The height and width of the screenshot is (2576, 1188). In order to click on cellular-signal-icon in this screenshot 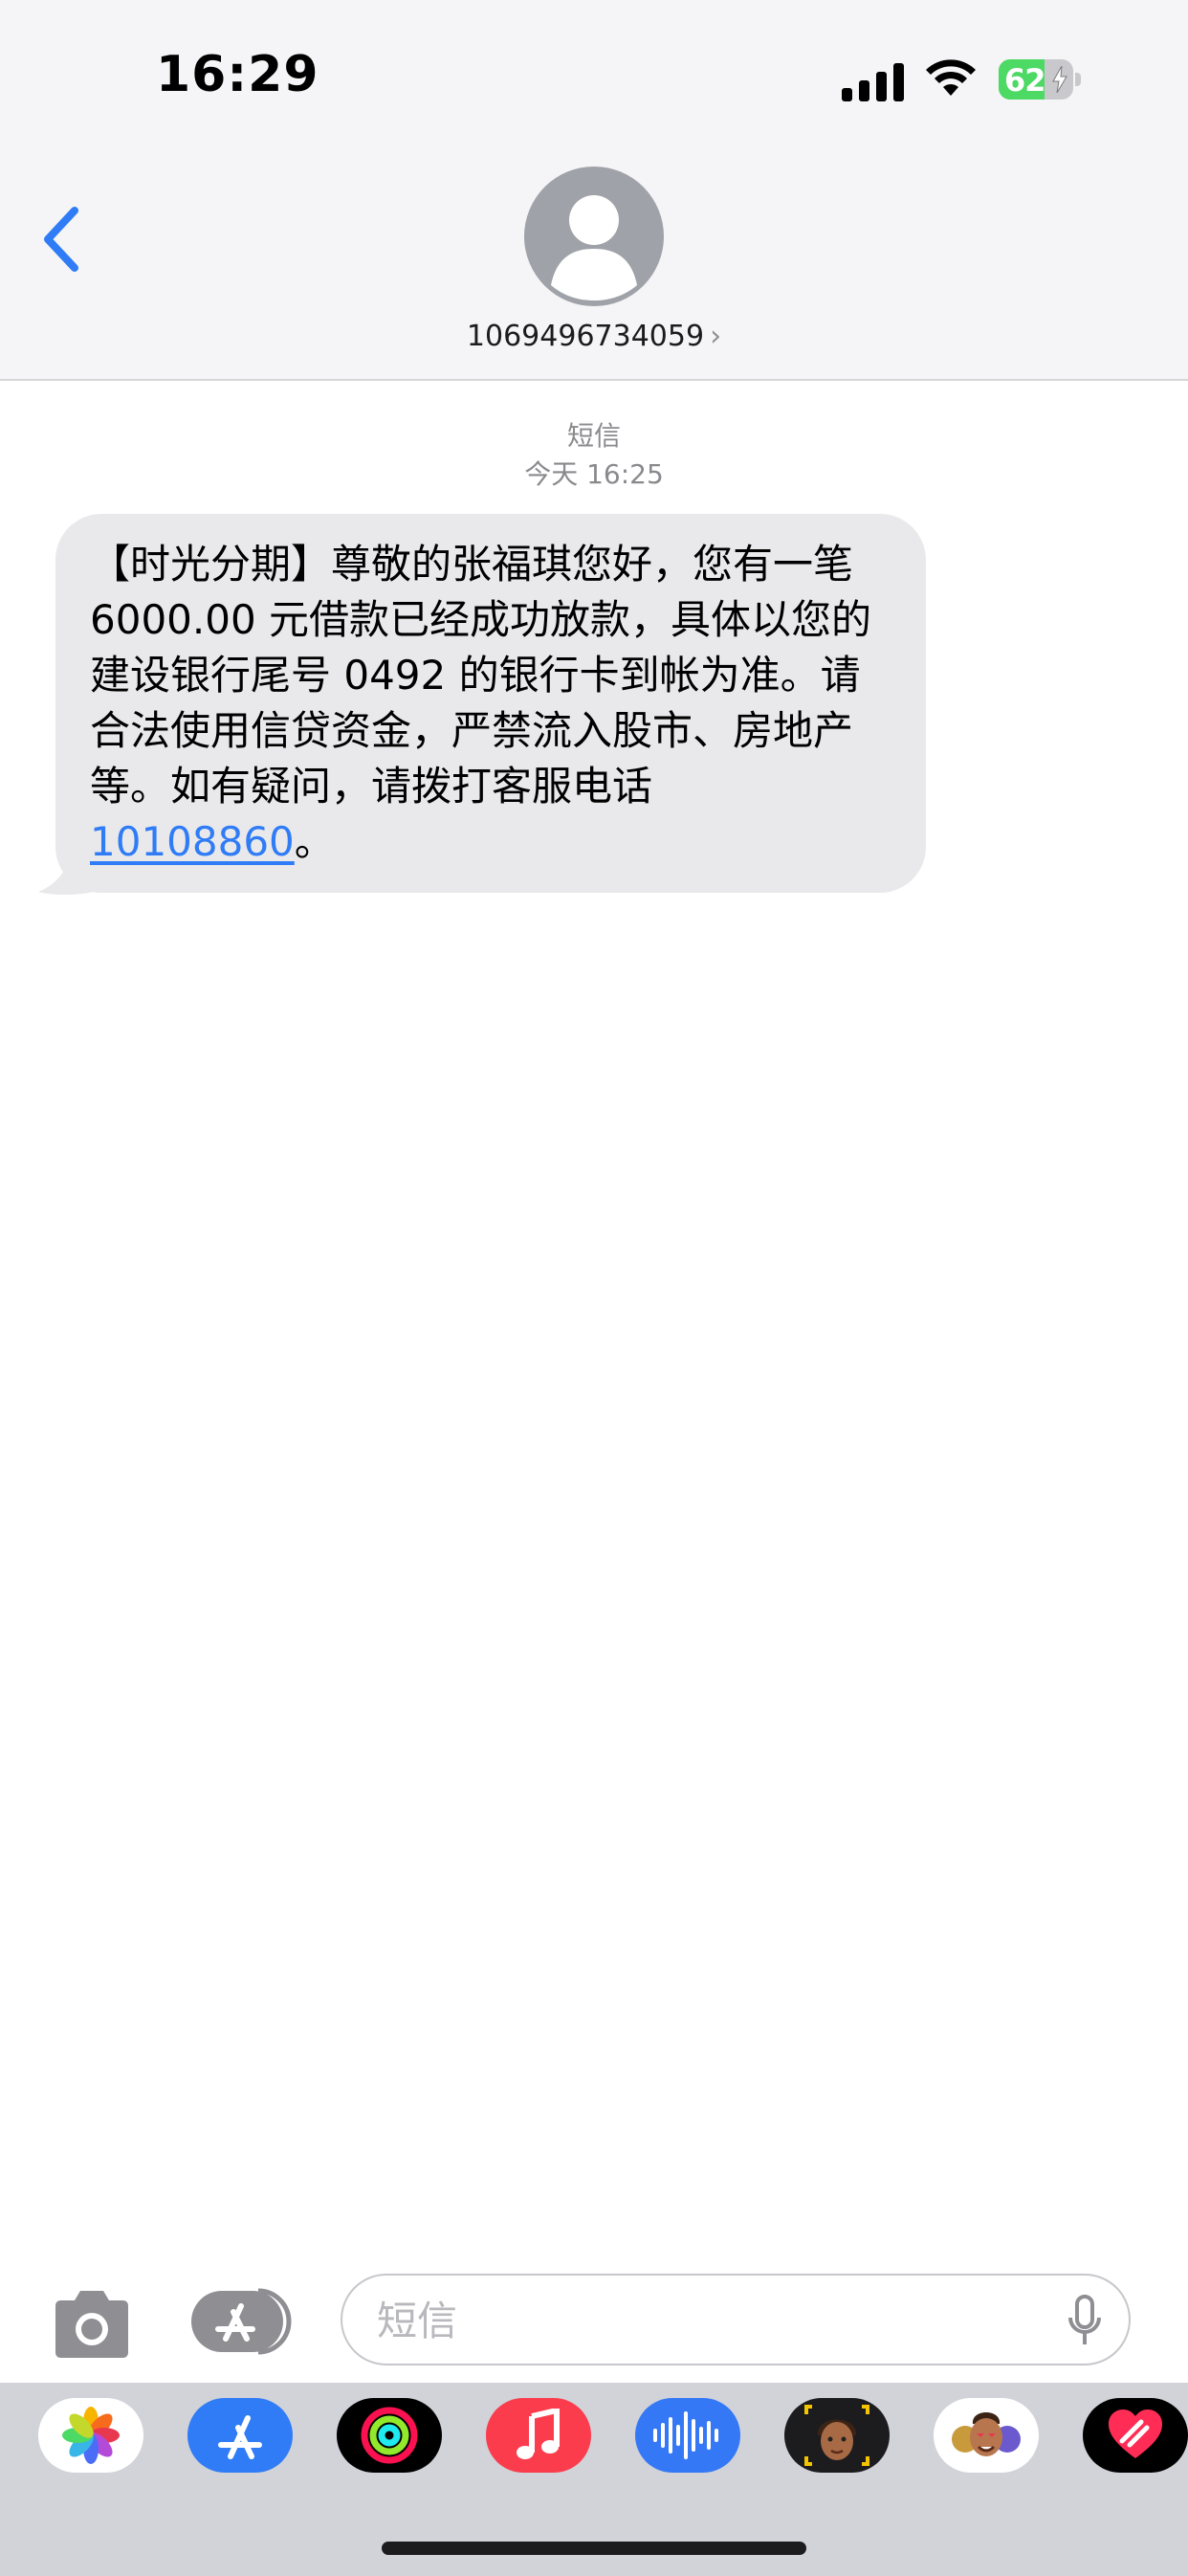, I will do `click(873, 82)`.